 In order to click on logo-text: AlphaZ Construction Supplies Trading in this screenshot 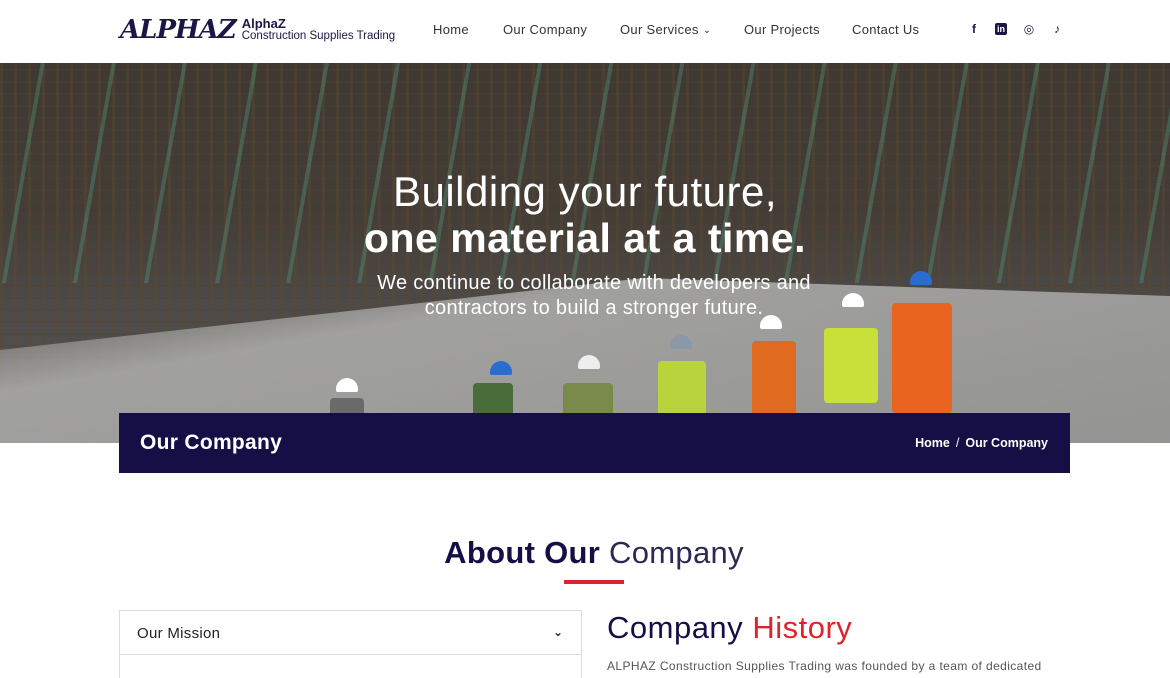, I will do `click(318, 29)`.